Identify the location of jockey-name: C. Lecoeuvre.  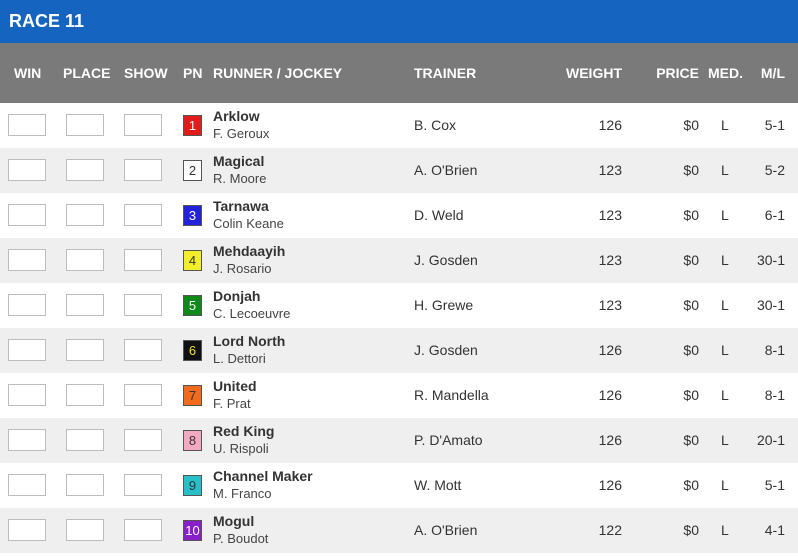
(252, 313).